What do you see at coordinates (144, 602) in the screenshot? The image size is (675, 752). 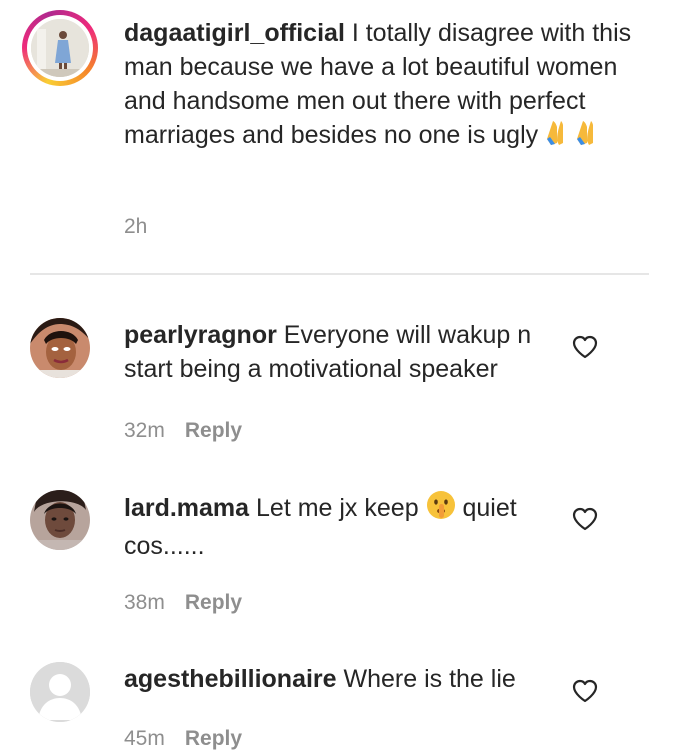 I see `comment-timestamp: 38m` at bounding box center [144, 602].